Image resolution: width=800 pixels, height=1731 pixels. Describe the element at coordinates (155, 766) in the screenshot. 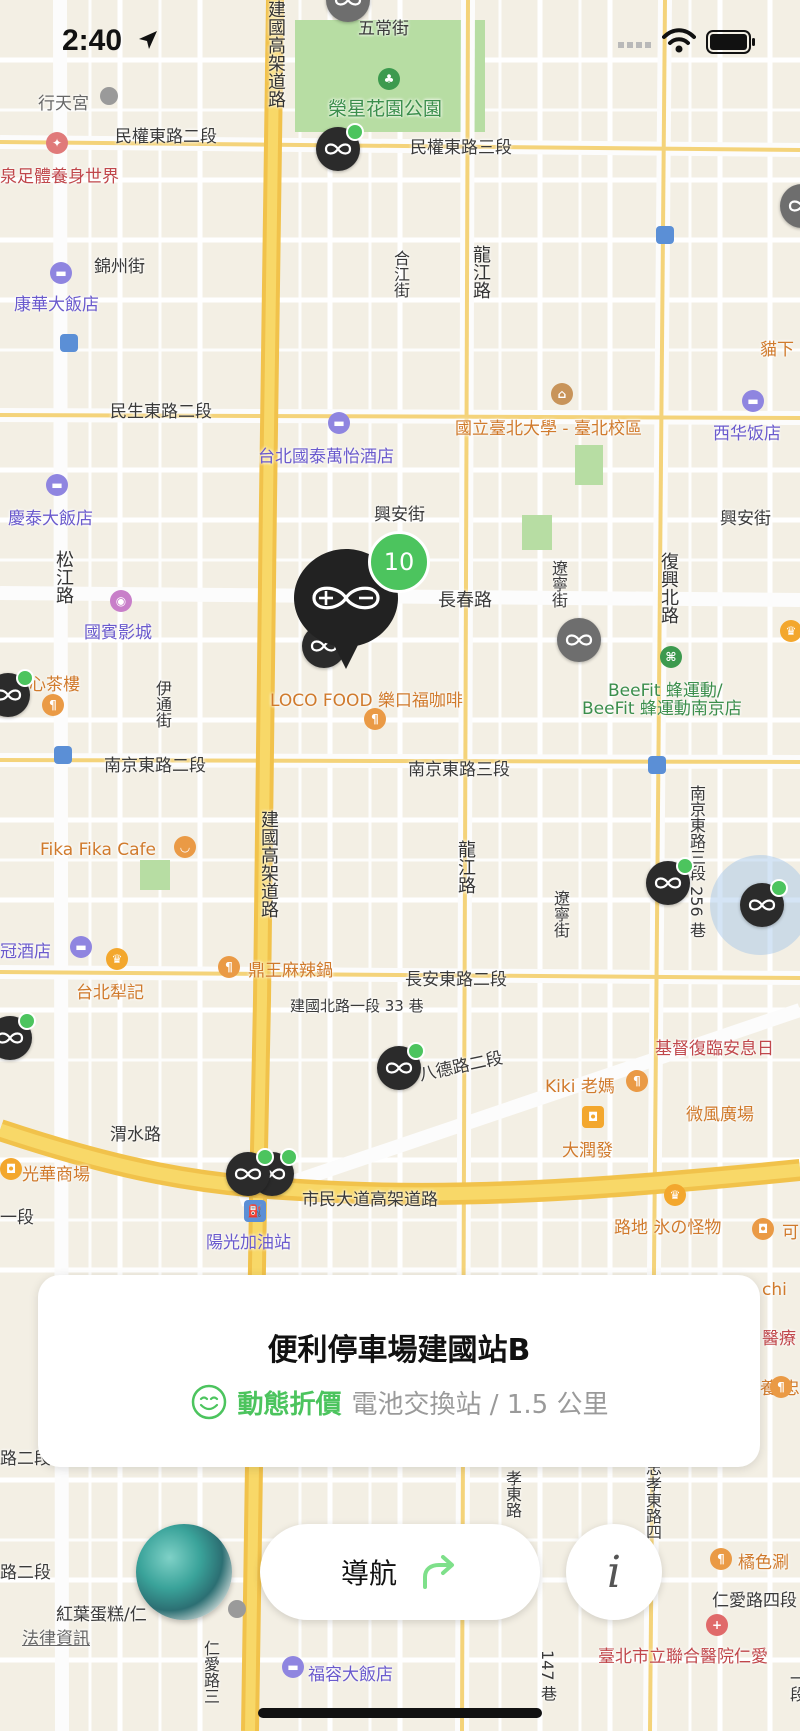

I see `map-label-nanjing2: 南京東路二段` at that location.